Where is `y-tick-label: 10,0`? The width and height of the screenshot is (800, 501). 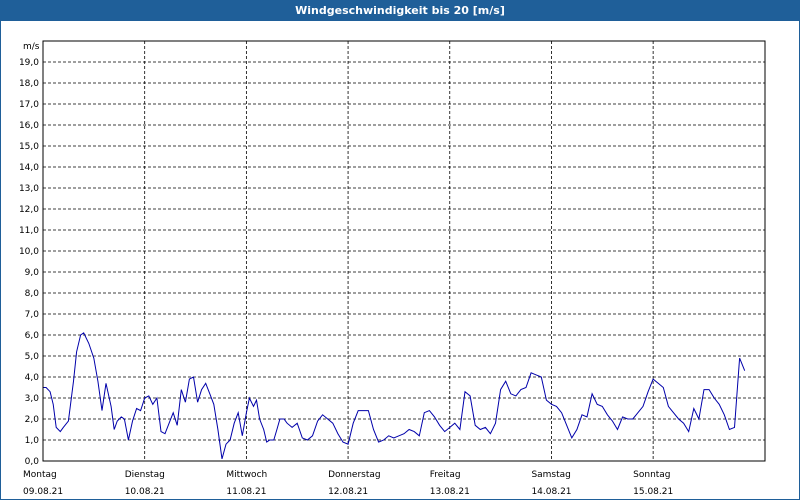
y-tick-label: 10,0 is located at coordinates (29, 252).